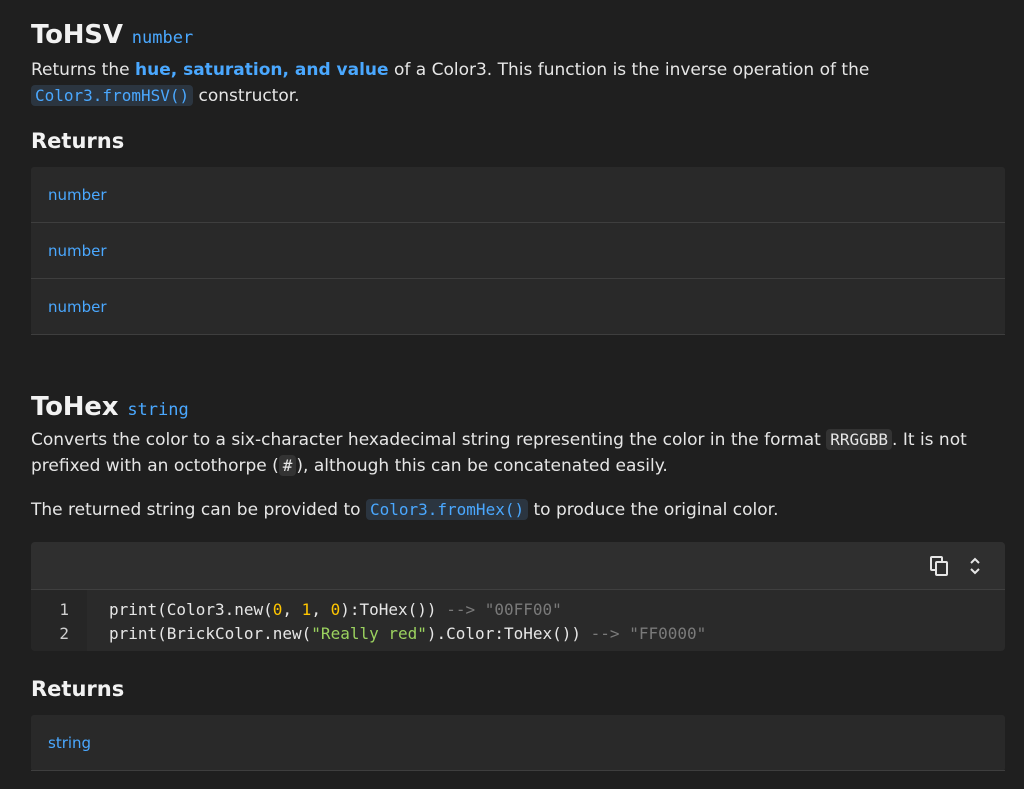 This screenshot has height=789, width=1024. Describe the element at coordinates (306, 609) in the screenshot. I see `number-token: 1` at that location.